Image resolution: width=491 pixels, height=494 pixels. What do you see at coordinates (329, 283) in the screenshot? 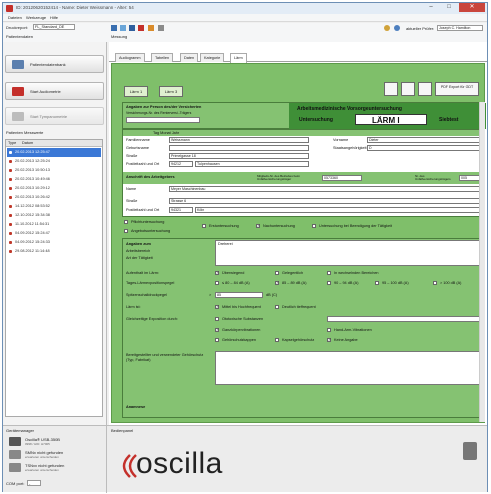
I see `pegel-opt3-checkbox` at bounding box center [329, 283].